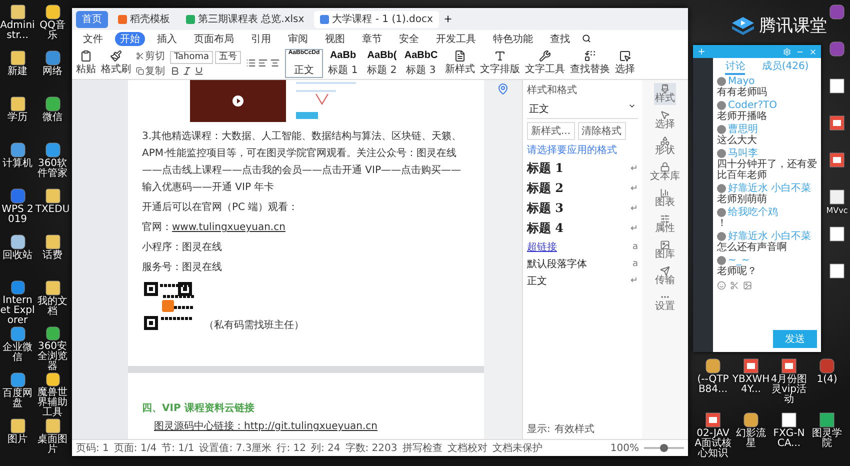 The width and height of the screenshot is (850, 466). Describe the element at coordinates (52, 256) in the screenshot. I see `desktop-icon-label: 话费` at that location.